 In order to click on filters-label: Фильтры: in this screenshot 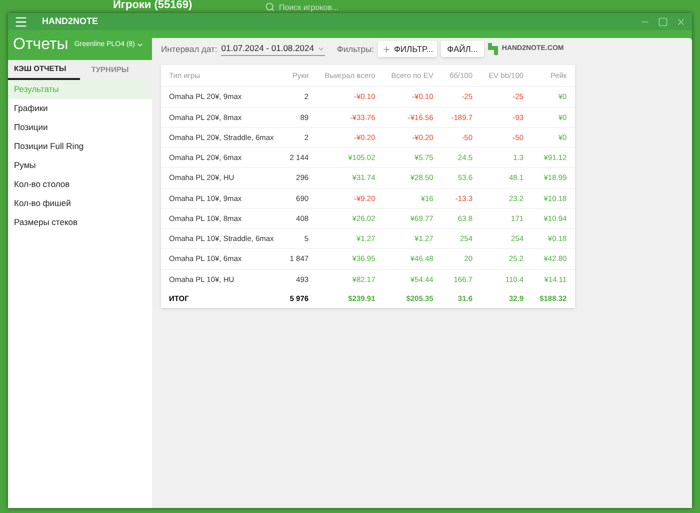, I will do `click(355, 49)`.